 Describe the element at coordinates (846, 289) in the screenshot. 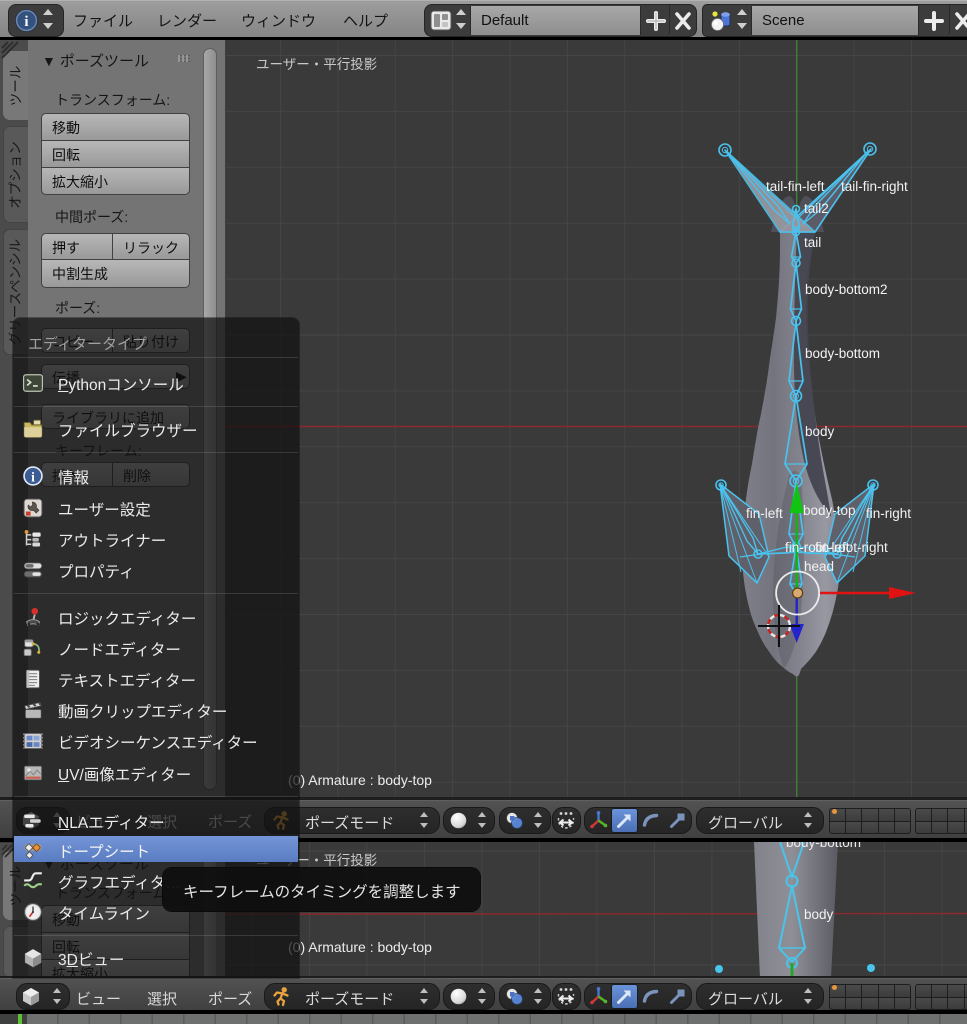

I see `svg-text: body-bottom2` at that location.